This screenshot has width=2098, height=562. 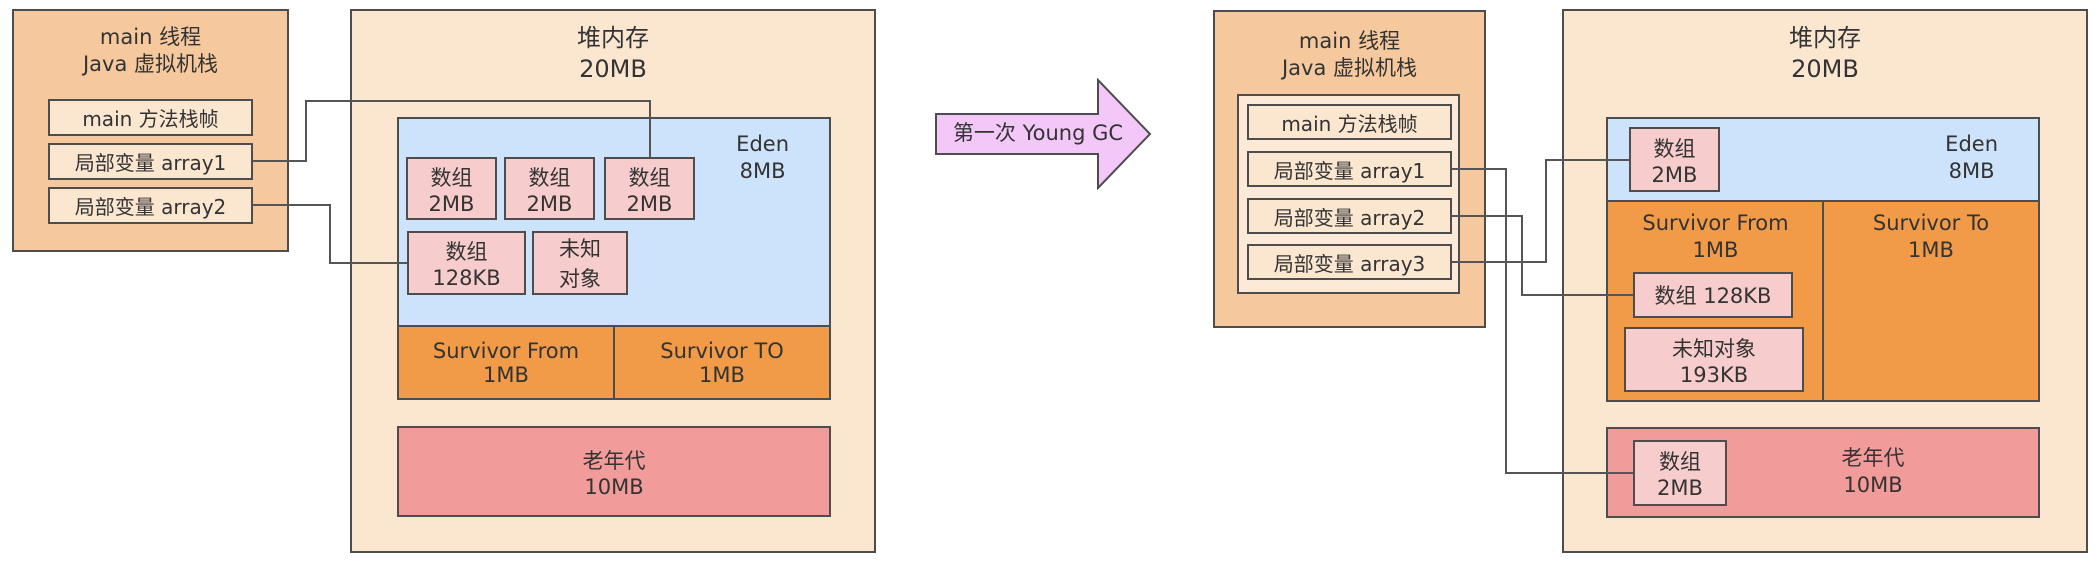 I want to click on left-eden-array-128kb: 数组 128KB, so click(x=466, y=263).